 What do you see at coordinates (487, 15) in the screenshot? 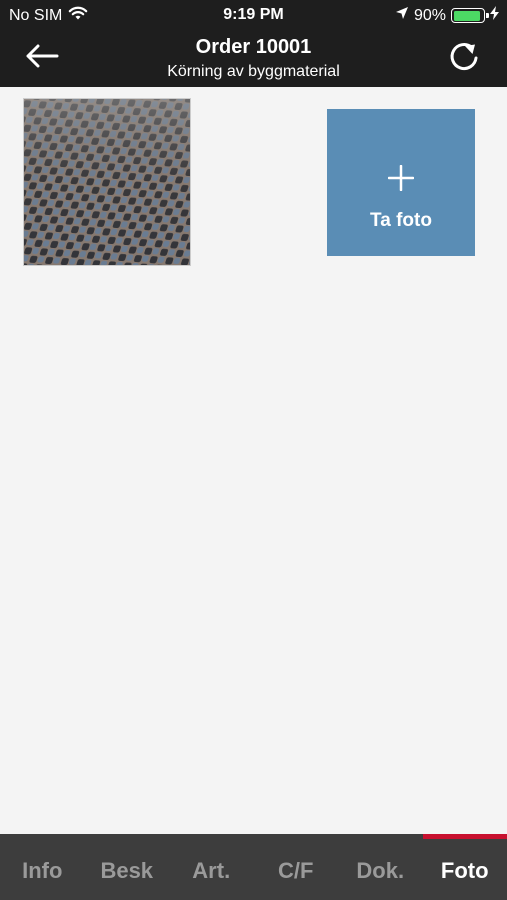
I see `battery-cap` at bounding box center [487, 15].